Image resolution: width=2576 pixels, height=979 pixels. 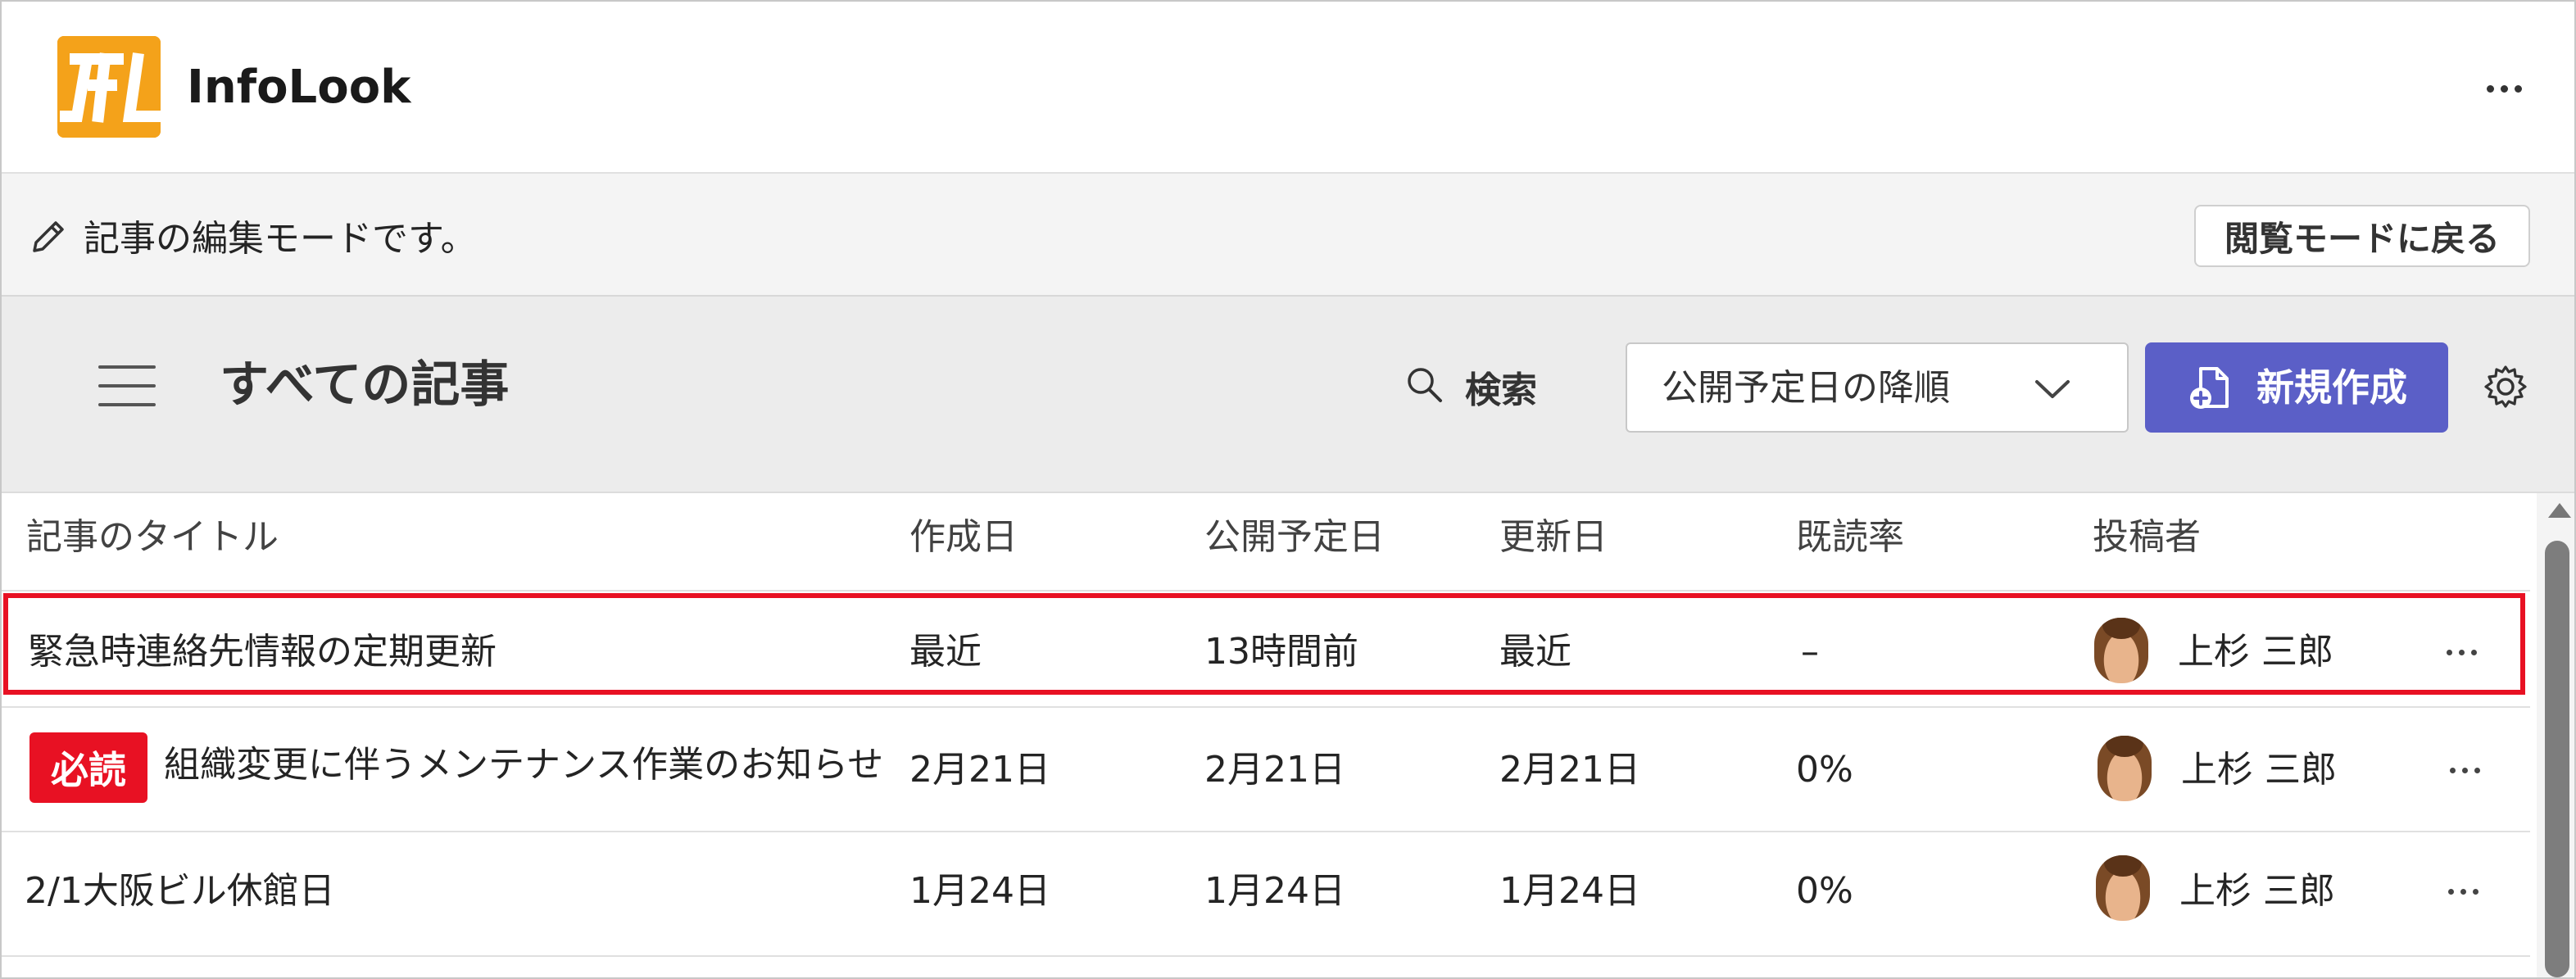 I want to click on scheduled-date: 13時間前, so click(x=1281, y=652).